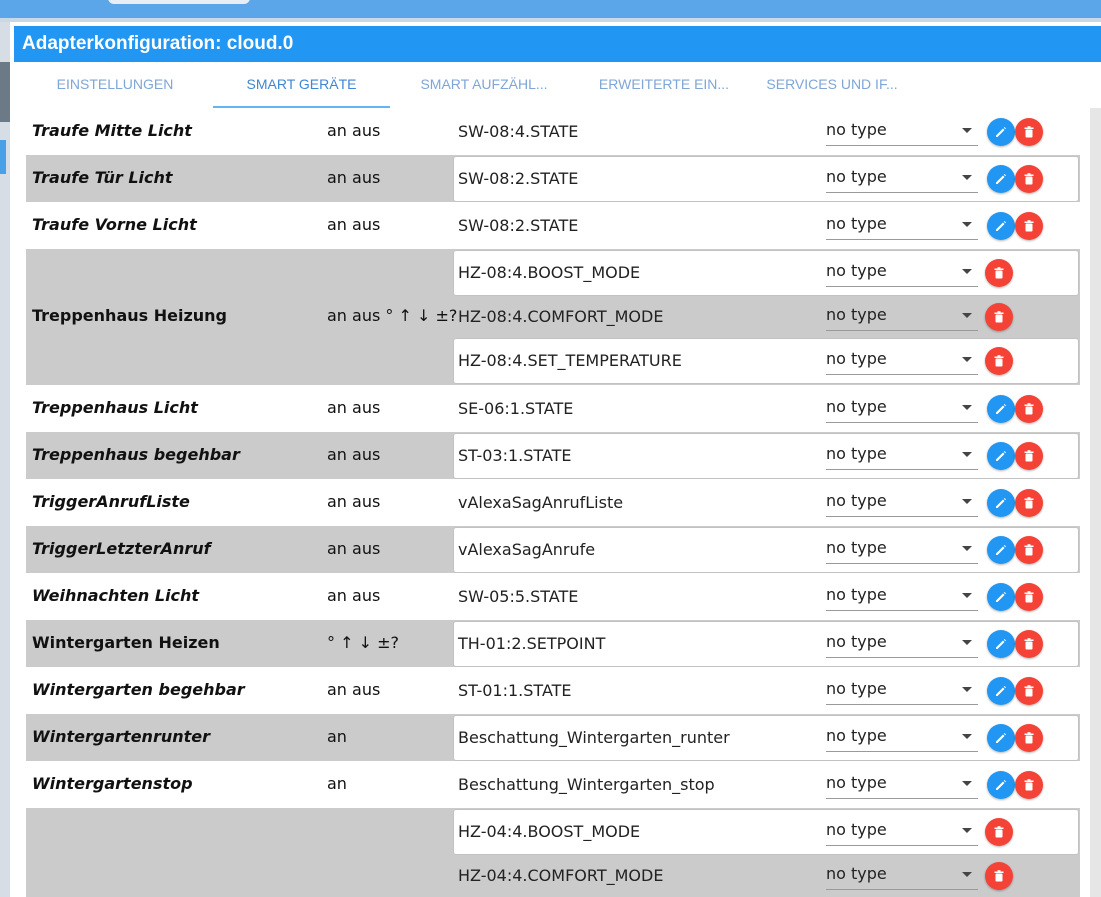  What do you see at coordinates (392, 315) in the screenshot?
I see `device-traits: an aus ° ↑ ↓ ±?` at bounding box center [392, 315].